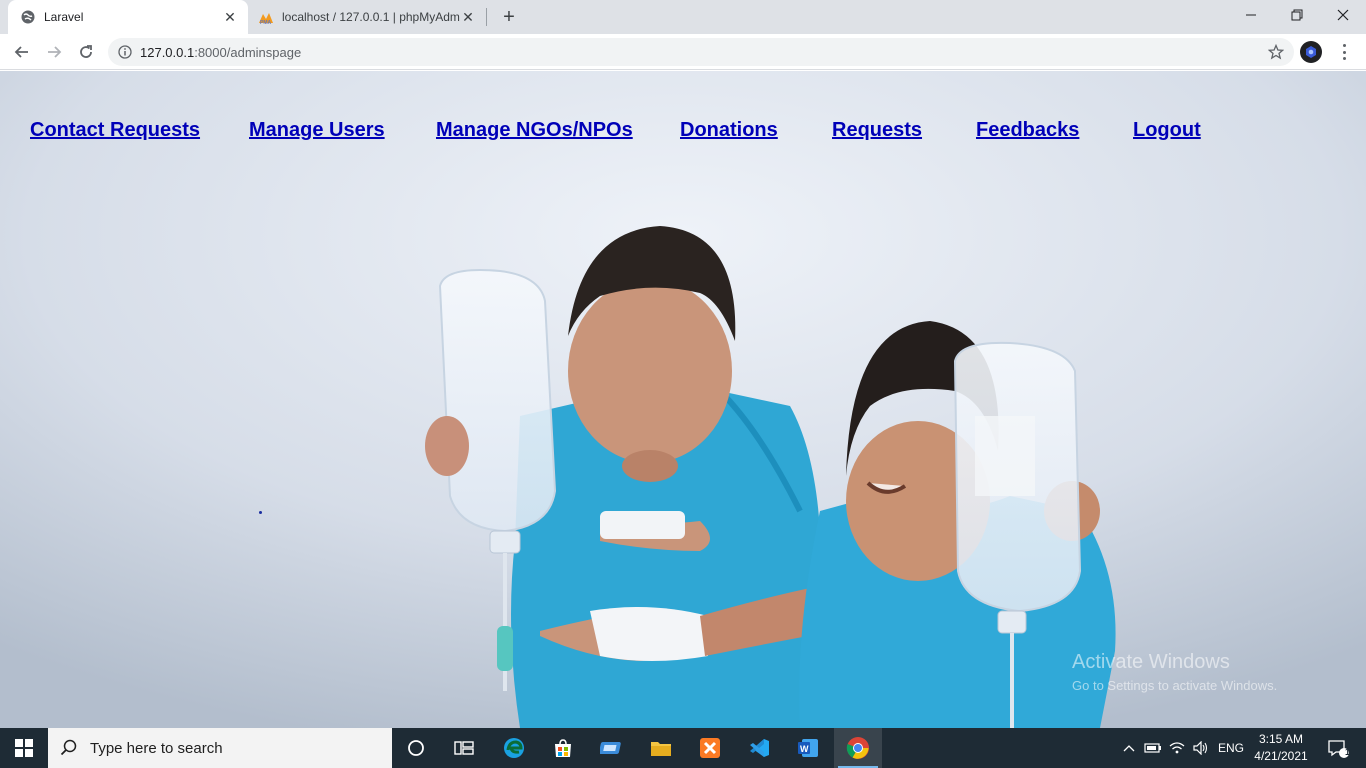 The width and height of the screenshot is (1366, 768). Describe the element at coordinates (371, 17) in the screenshot. I see `tab-title: localhost / 127.0.0.1 | phpMyAdmin` at that location.